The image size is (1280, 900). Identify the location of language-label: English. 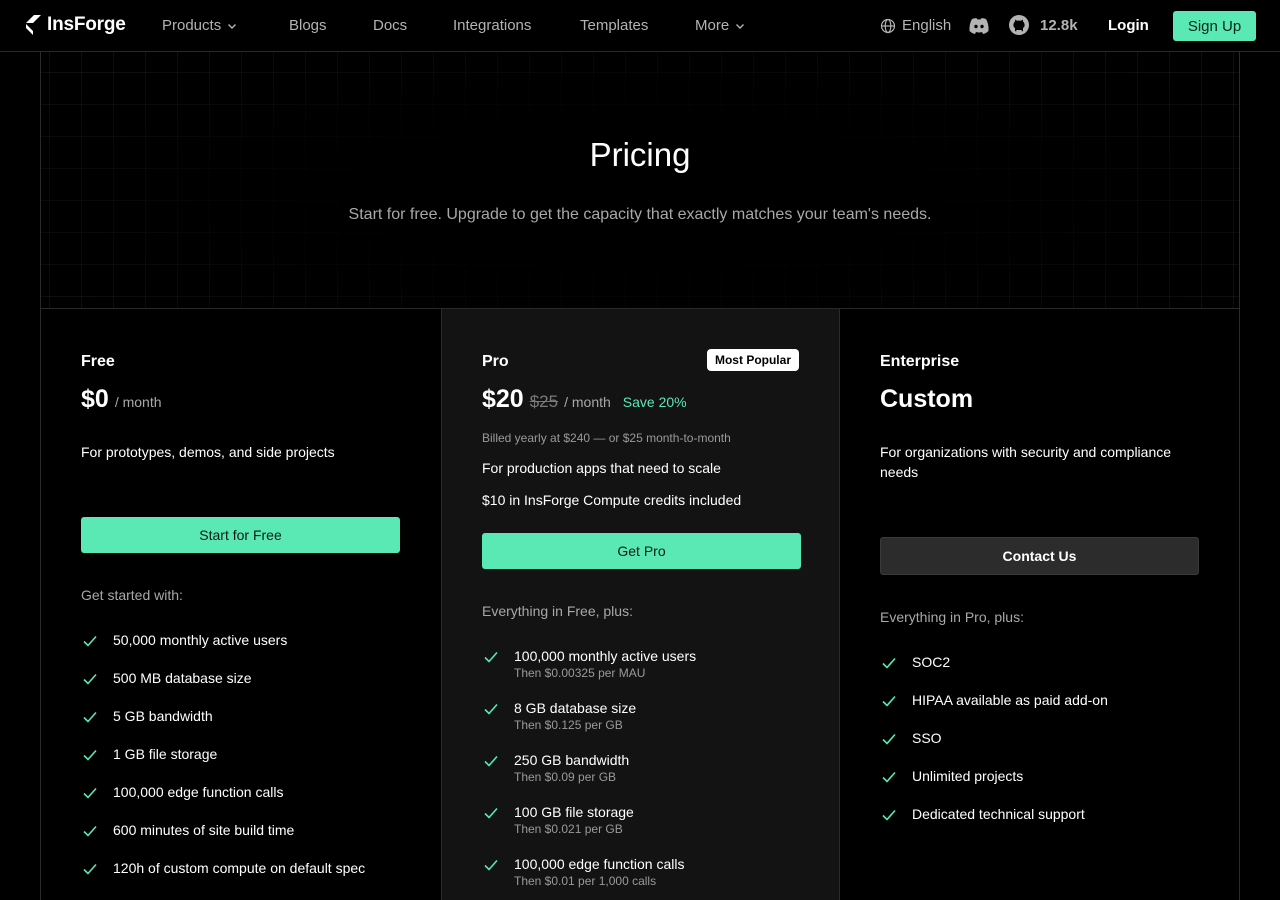
(927, 25).